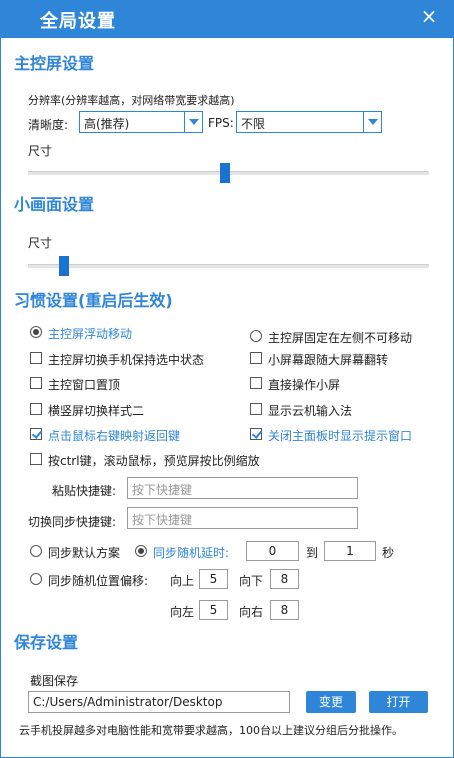 The width and height of the screenshot is (454, 758). I want to click on clarity-select: 高(推荐), so click(141, 122).